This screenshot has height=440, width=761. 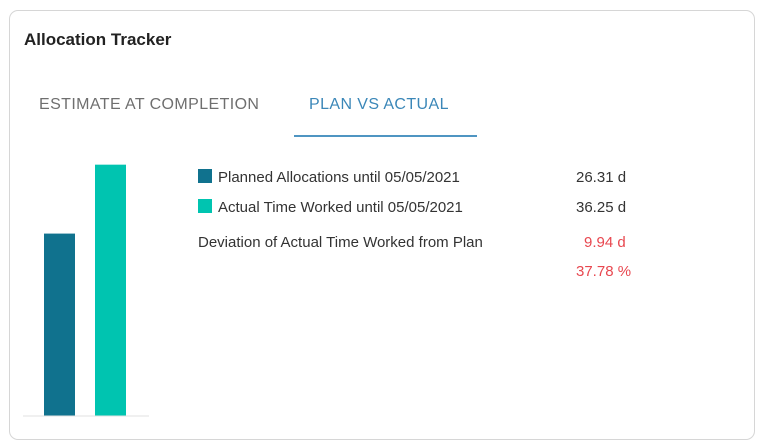 What do you see at coordinates (110, 290) in the screenshot?
I see `bar-actual-time-worked` at bounding box center [110, 290].